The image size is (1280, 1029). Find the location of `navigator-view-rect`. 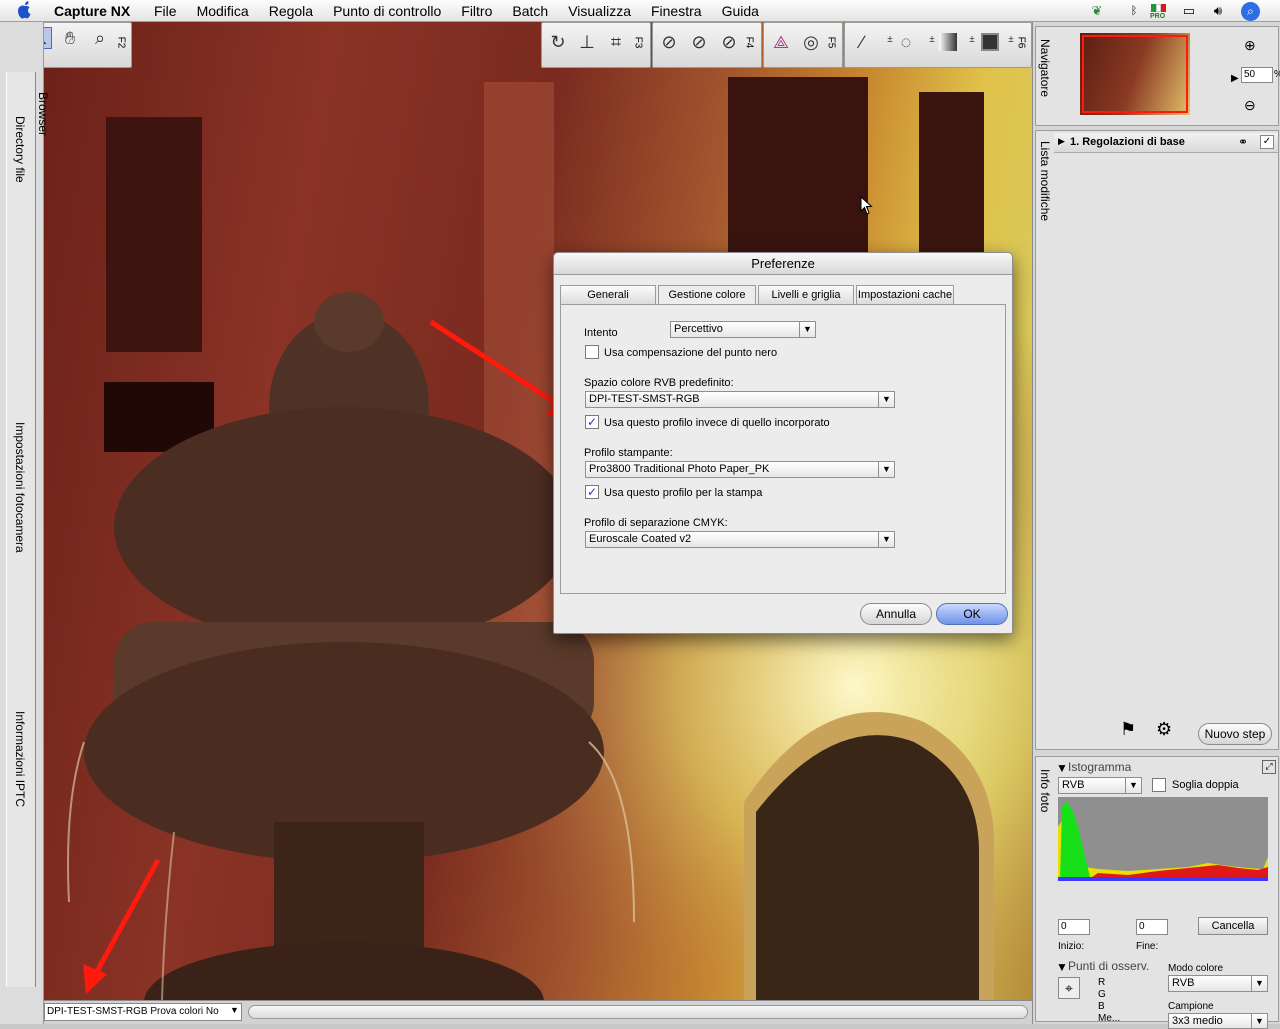

navigator-view-rect is located at coordinates (1135, 74).